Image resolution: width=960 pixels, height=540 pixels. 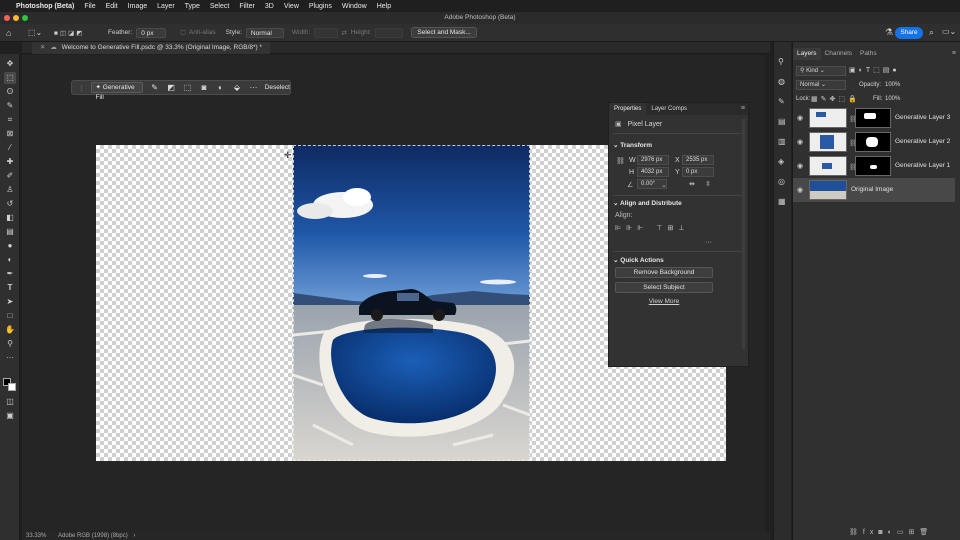 What do you see at coordinates (743, 108) in the screenshot?
I see `panel-menu-icon: ≡` at bounding box center [743, 108].